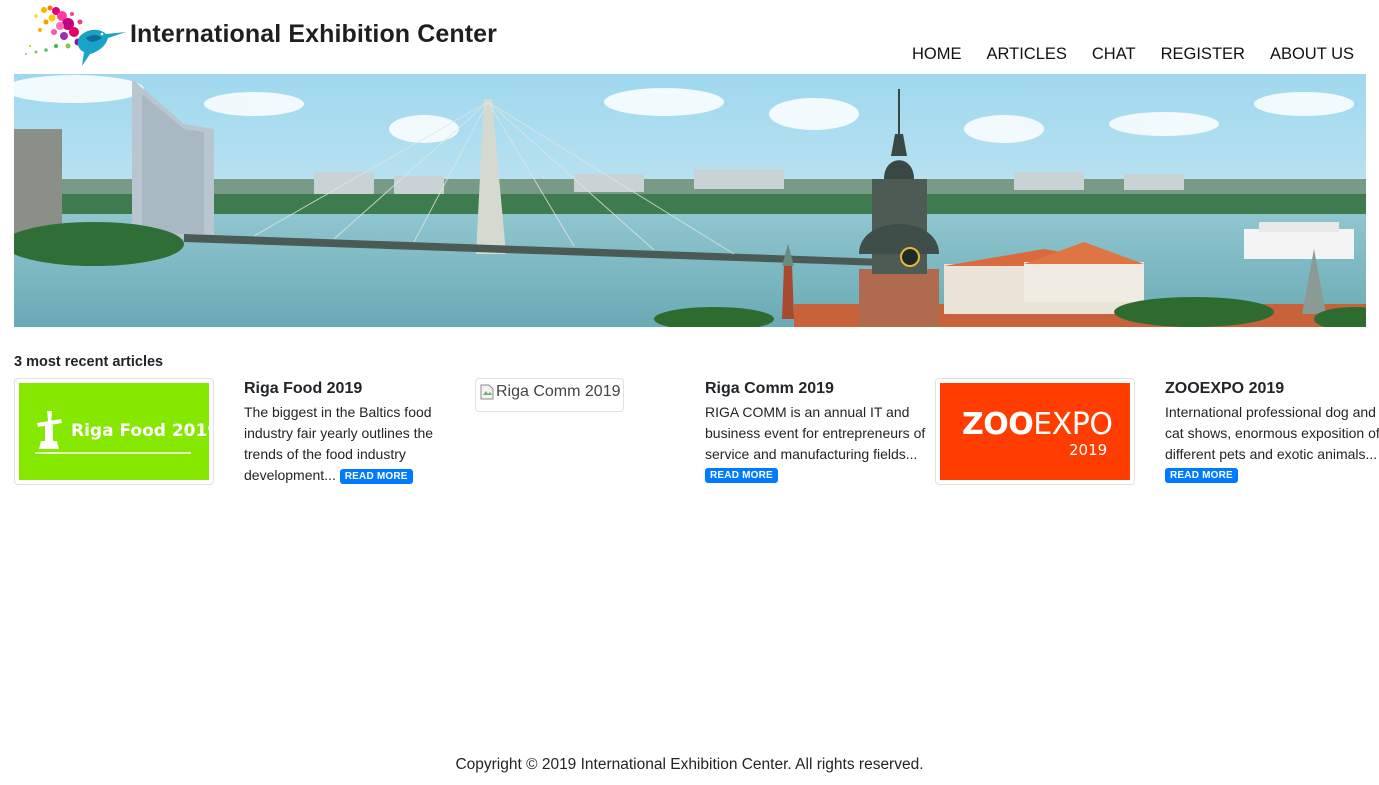  I want to click on nav-home: HOME, so click(937, 54).